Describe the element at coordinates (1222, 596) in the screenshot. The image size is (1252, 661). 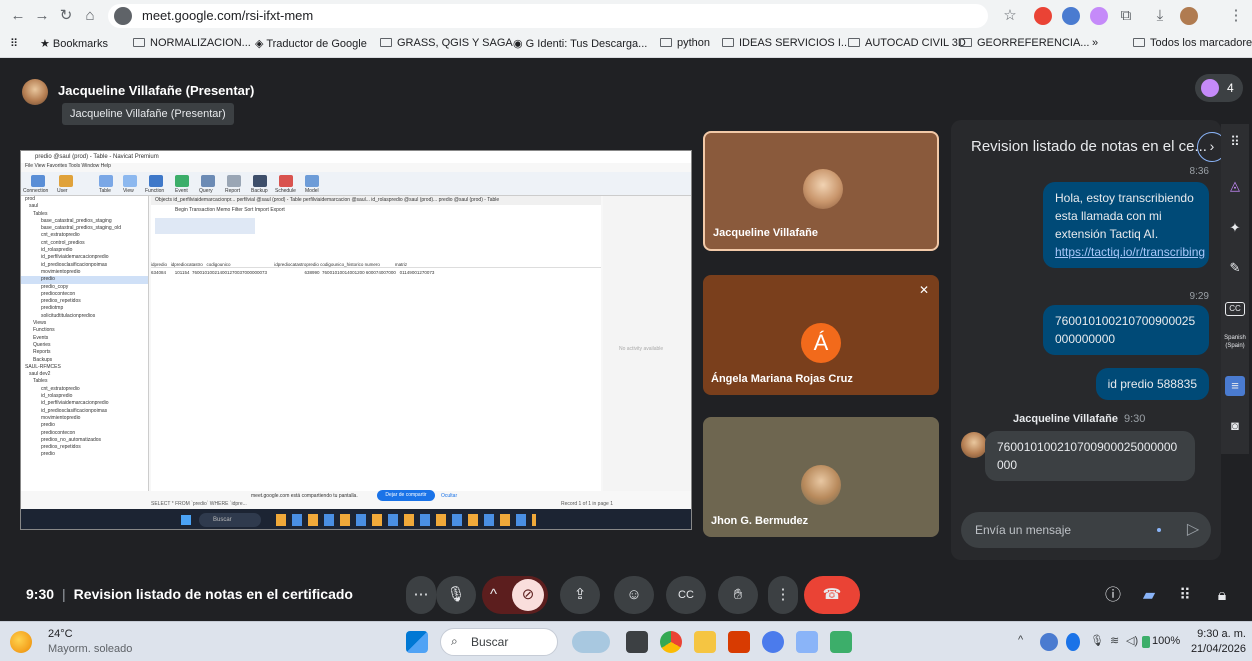
I see `host-controls-icon: 🔒︎` at that location.